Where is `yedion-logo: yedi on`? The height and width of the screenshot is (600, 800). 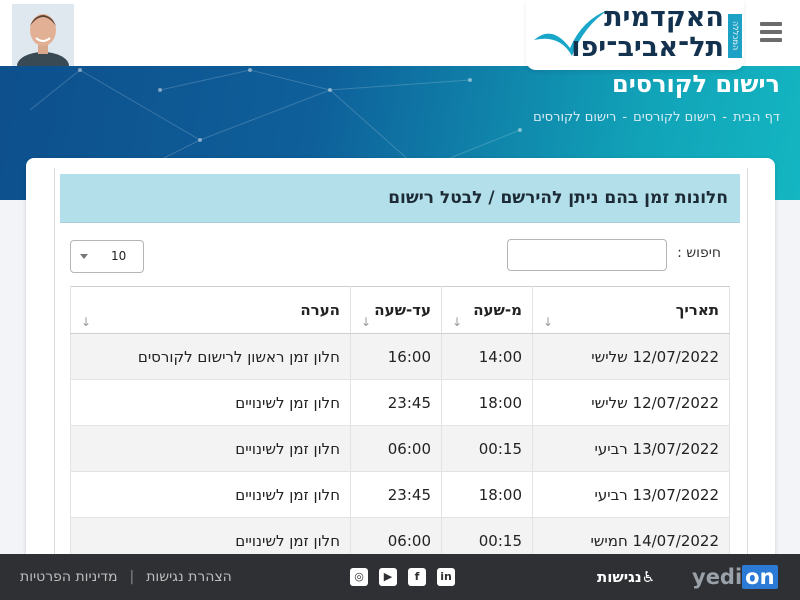
yedion-logo: yedi on is located at coordinates (735, 577).